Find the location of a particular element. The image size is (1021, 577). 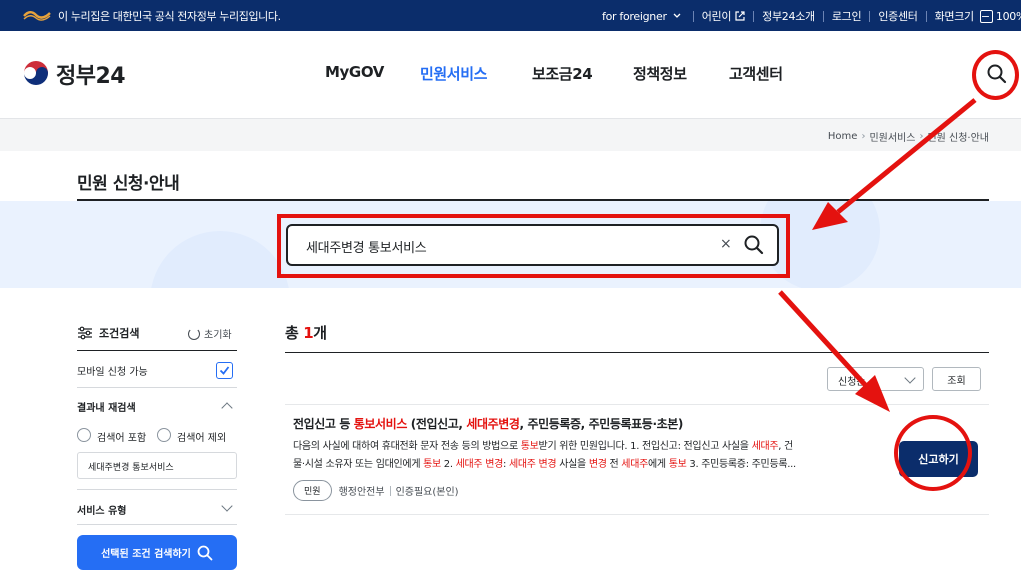

result-meta: 민원 행정안전부 인증필요(본인) is located at coordinates (376, 490).